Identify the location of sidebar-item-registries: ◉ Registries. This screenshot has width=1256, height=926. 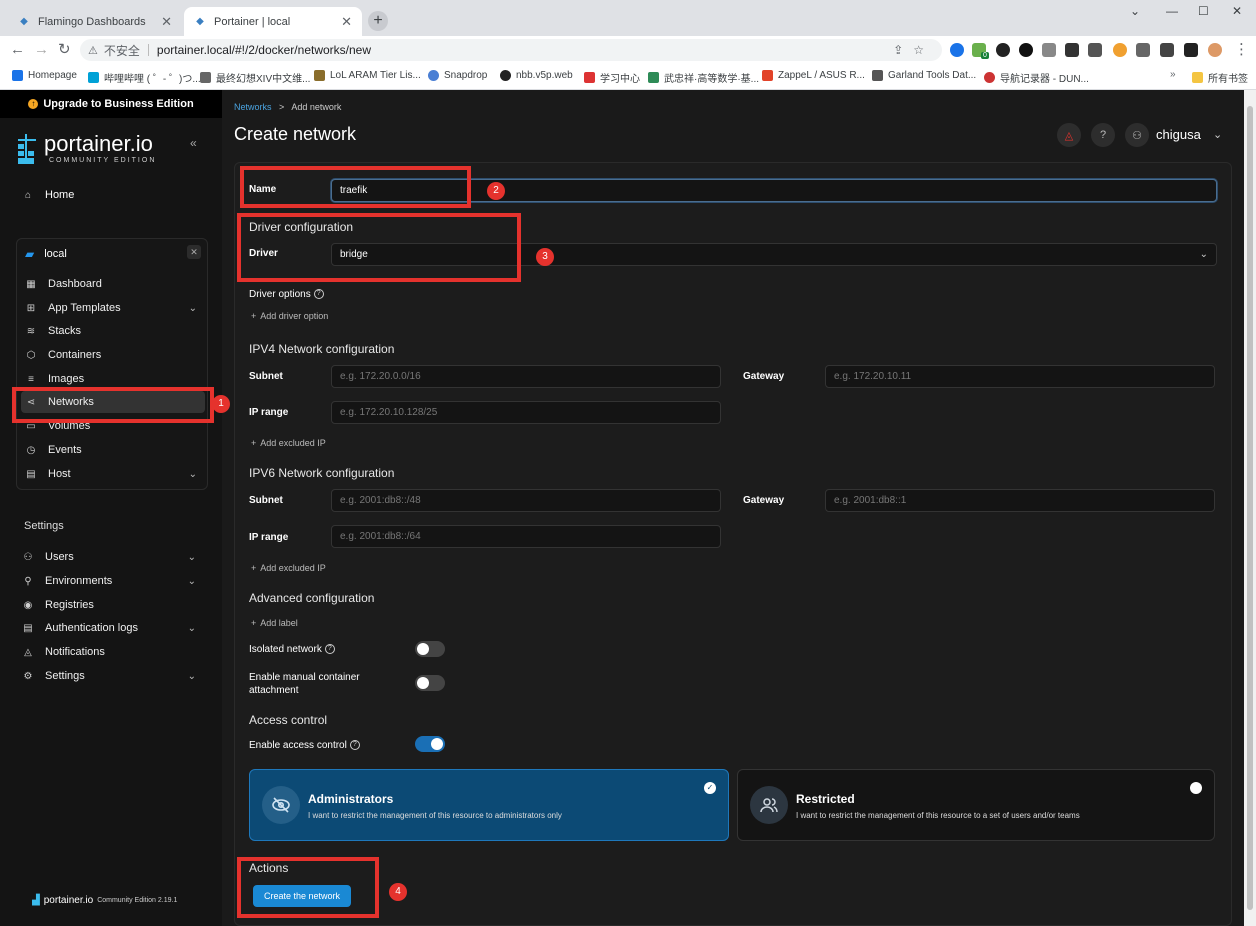
(113, 605).